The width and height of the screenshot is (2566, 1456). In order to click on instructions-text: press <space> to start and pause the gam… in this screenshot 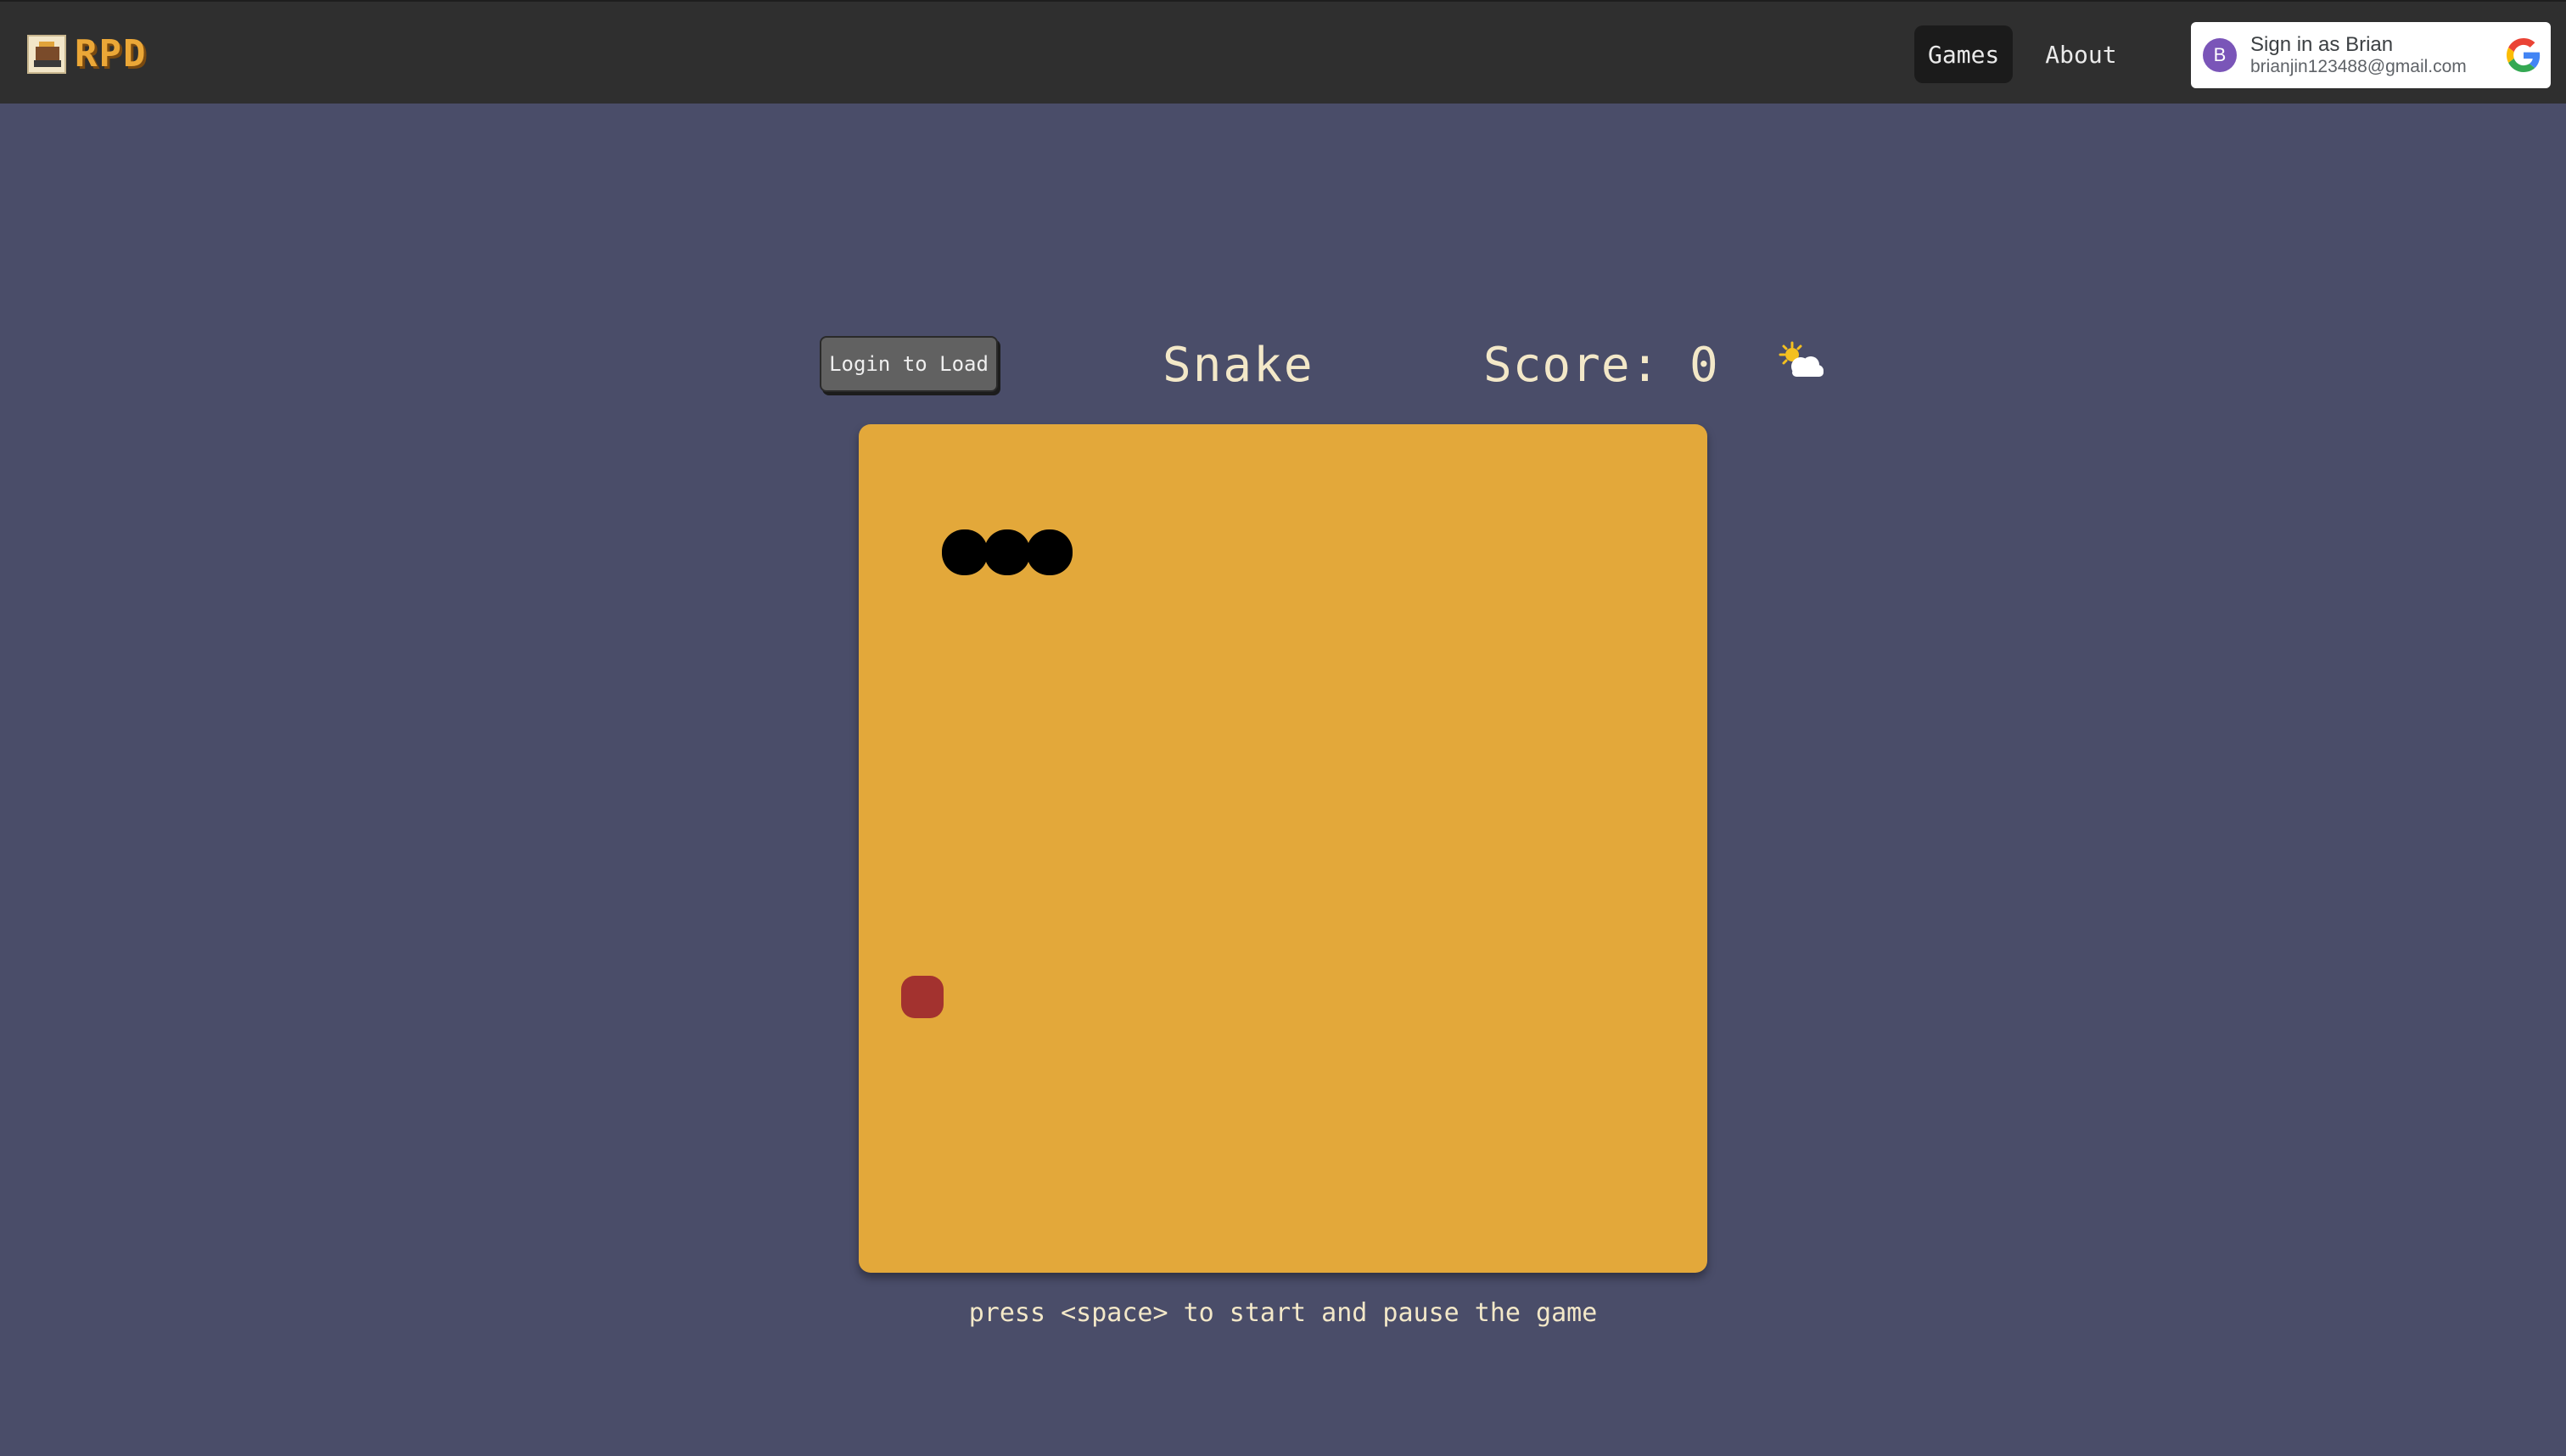, I will do `click(1283, 1313)`.